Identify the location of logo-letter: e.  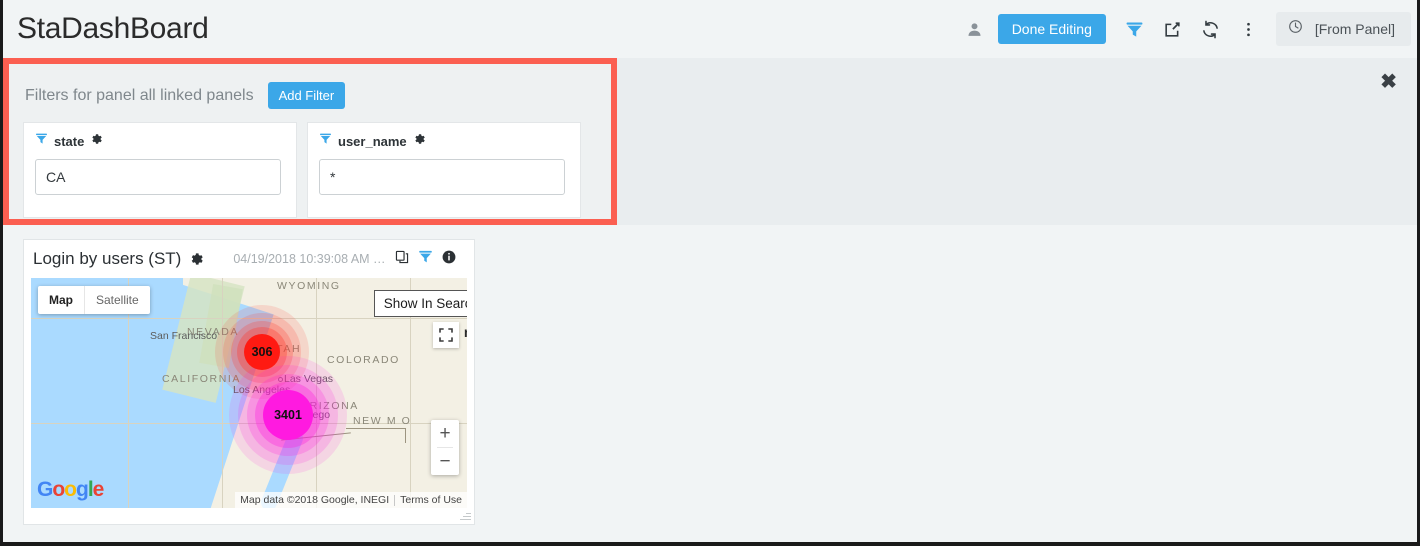
(98, 489).